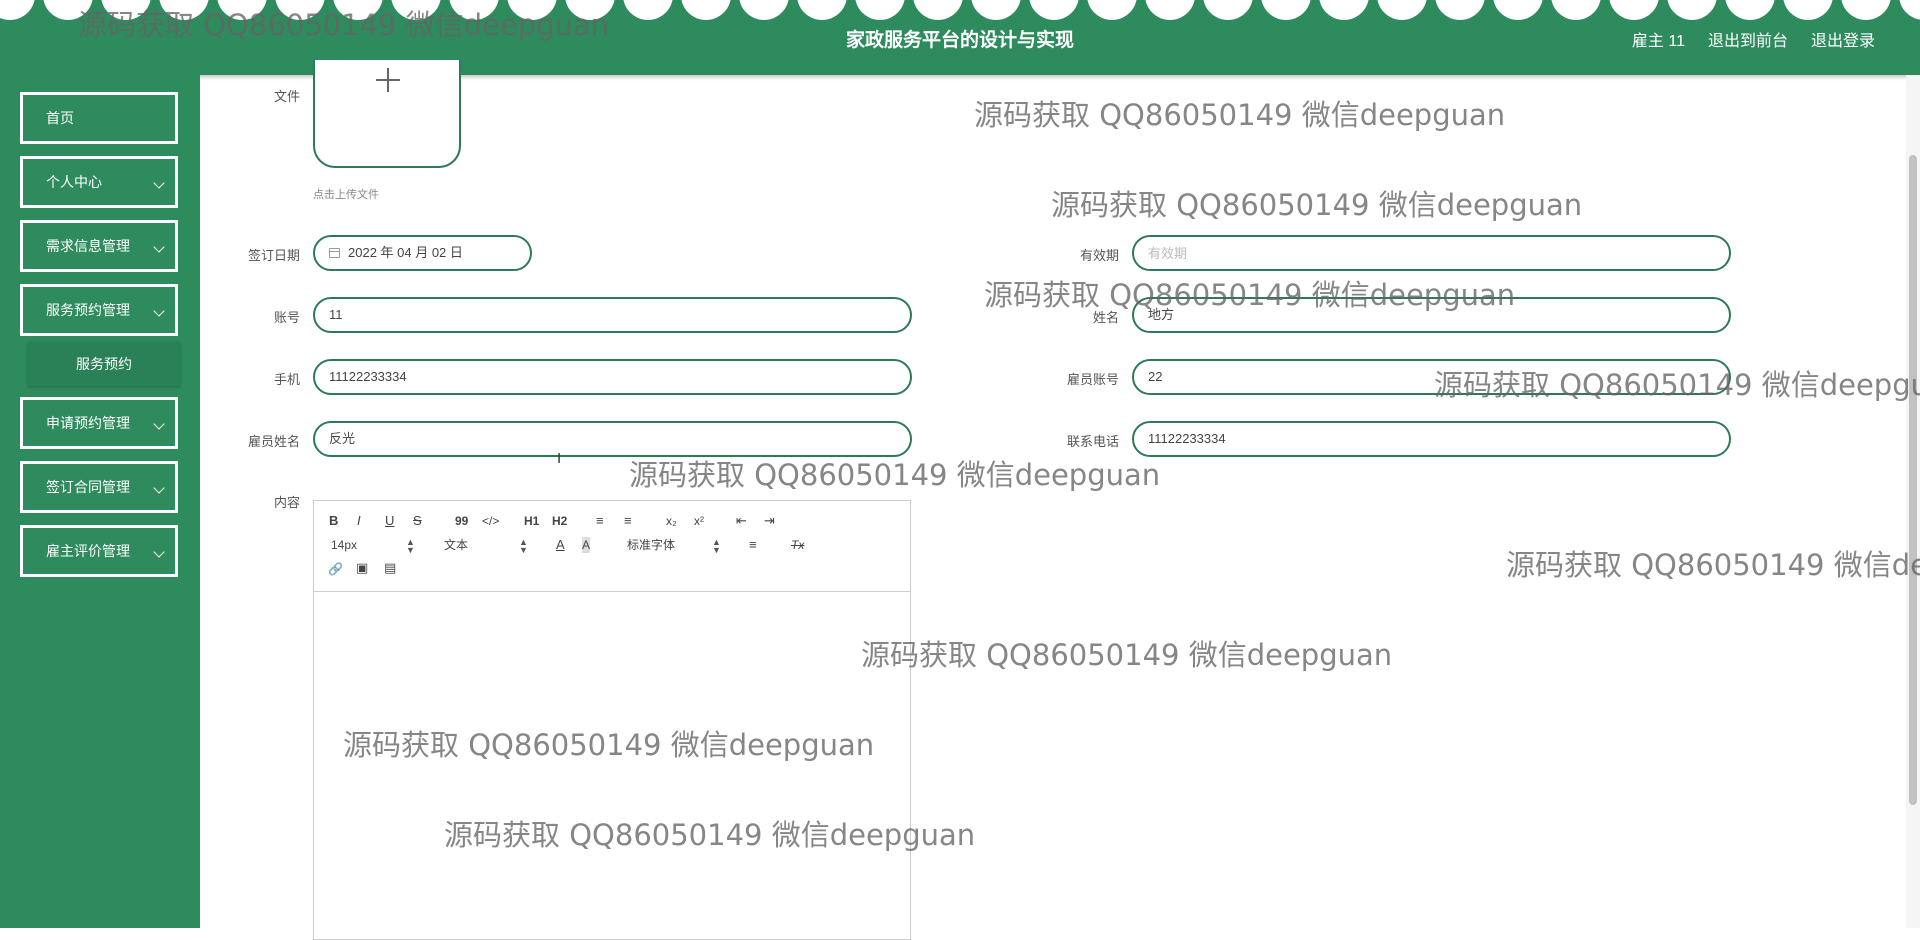 The width and height of the screenshot is (1920, 940). I want to click on sidebar-item-home: 首页, so click(99, 118).